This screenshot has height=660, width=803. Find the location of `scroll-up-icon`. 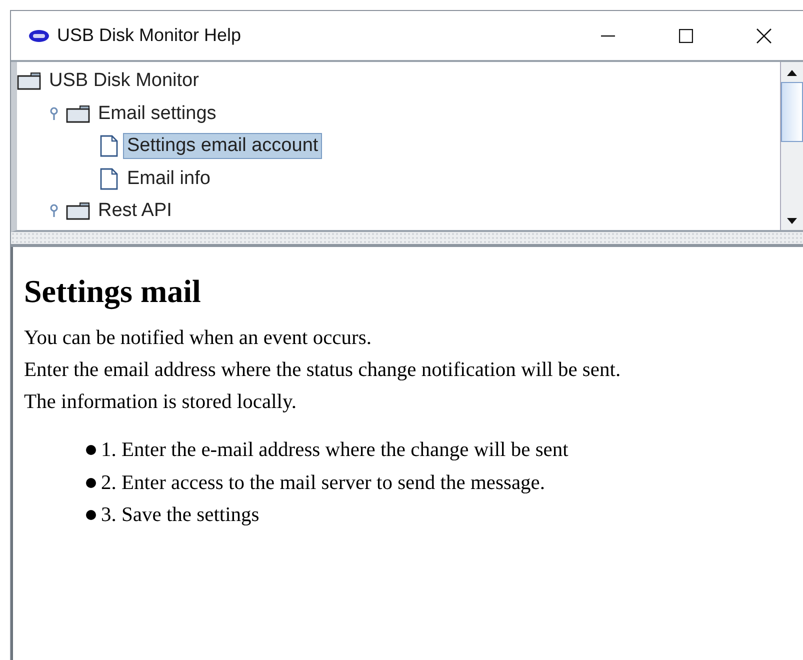

scroll-up-icon is located at coordinates (792, 73).